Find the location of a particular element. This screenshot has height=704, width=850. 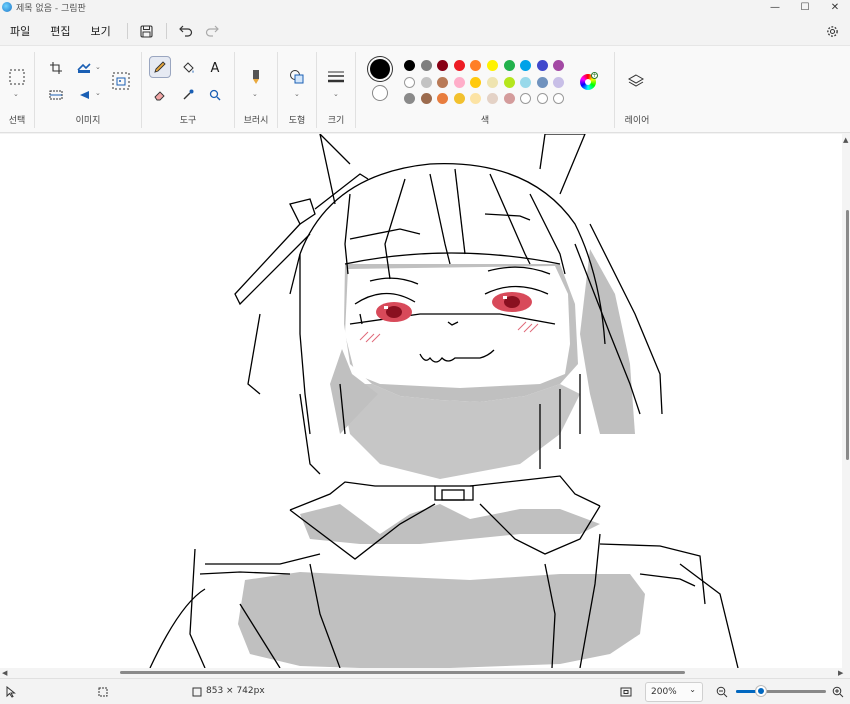

crop-icon is located at coordinates (56, 68).